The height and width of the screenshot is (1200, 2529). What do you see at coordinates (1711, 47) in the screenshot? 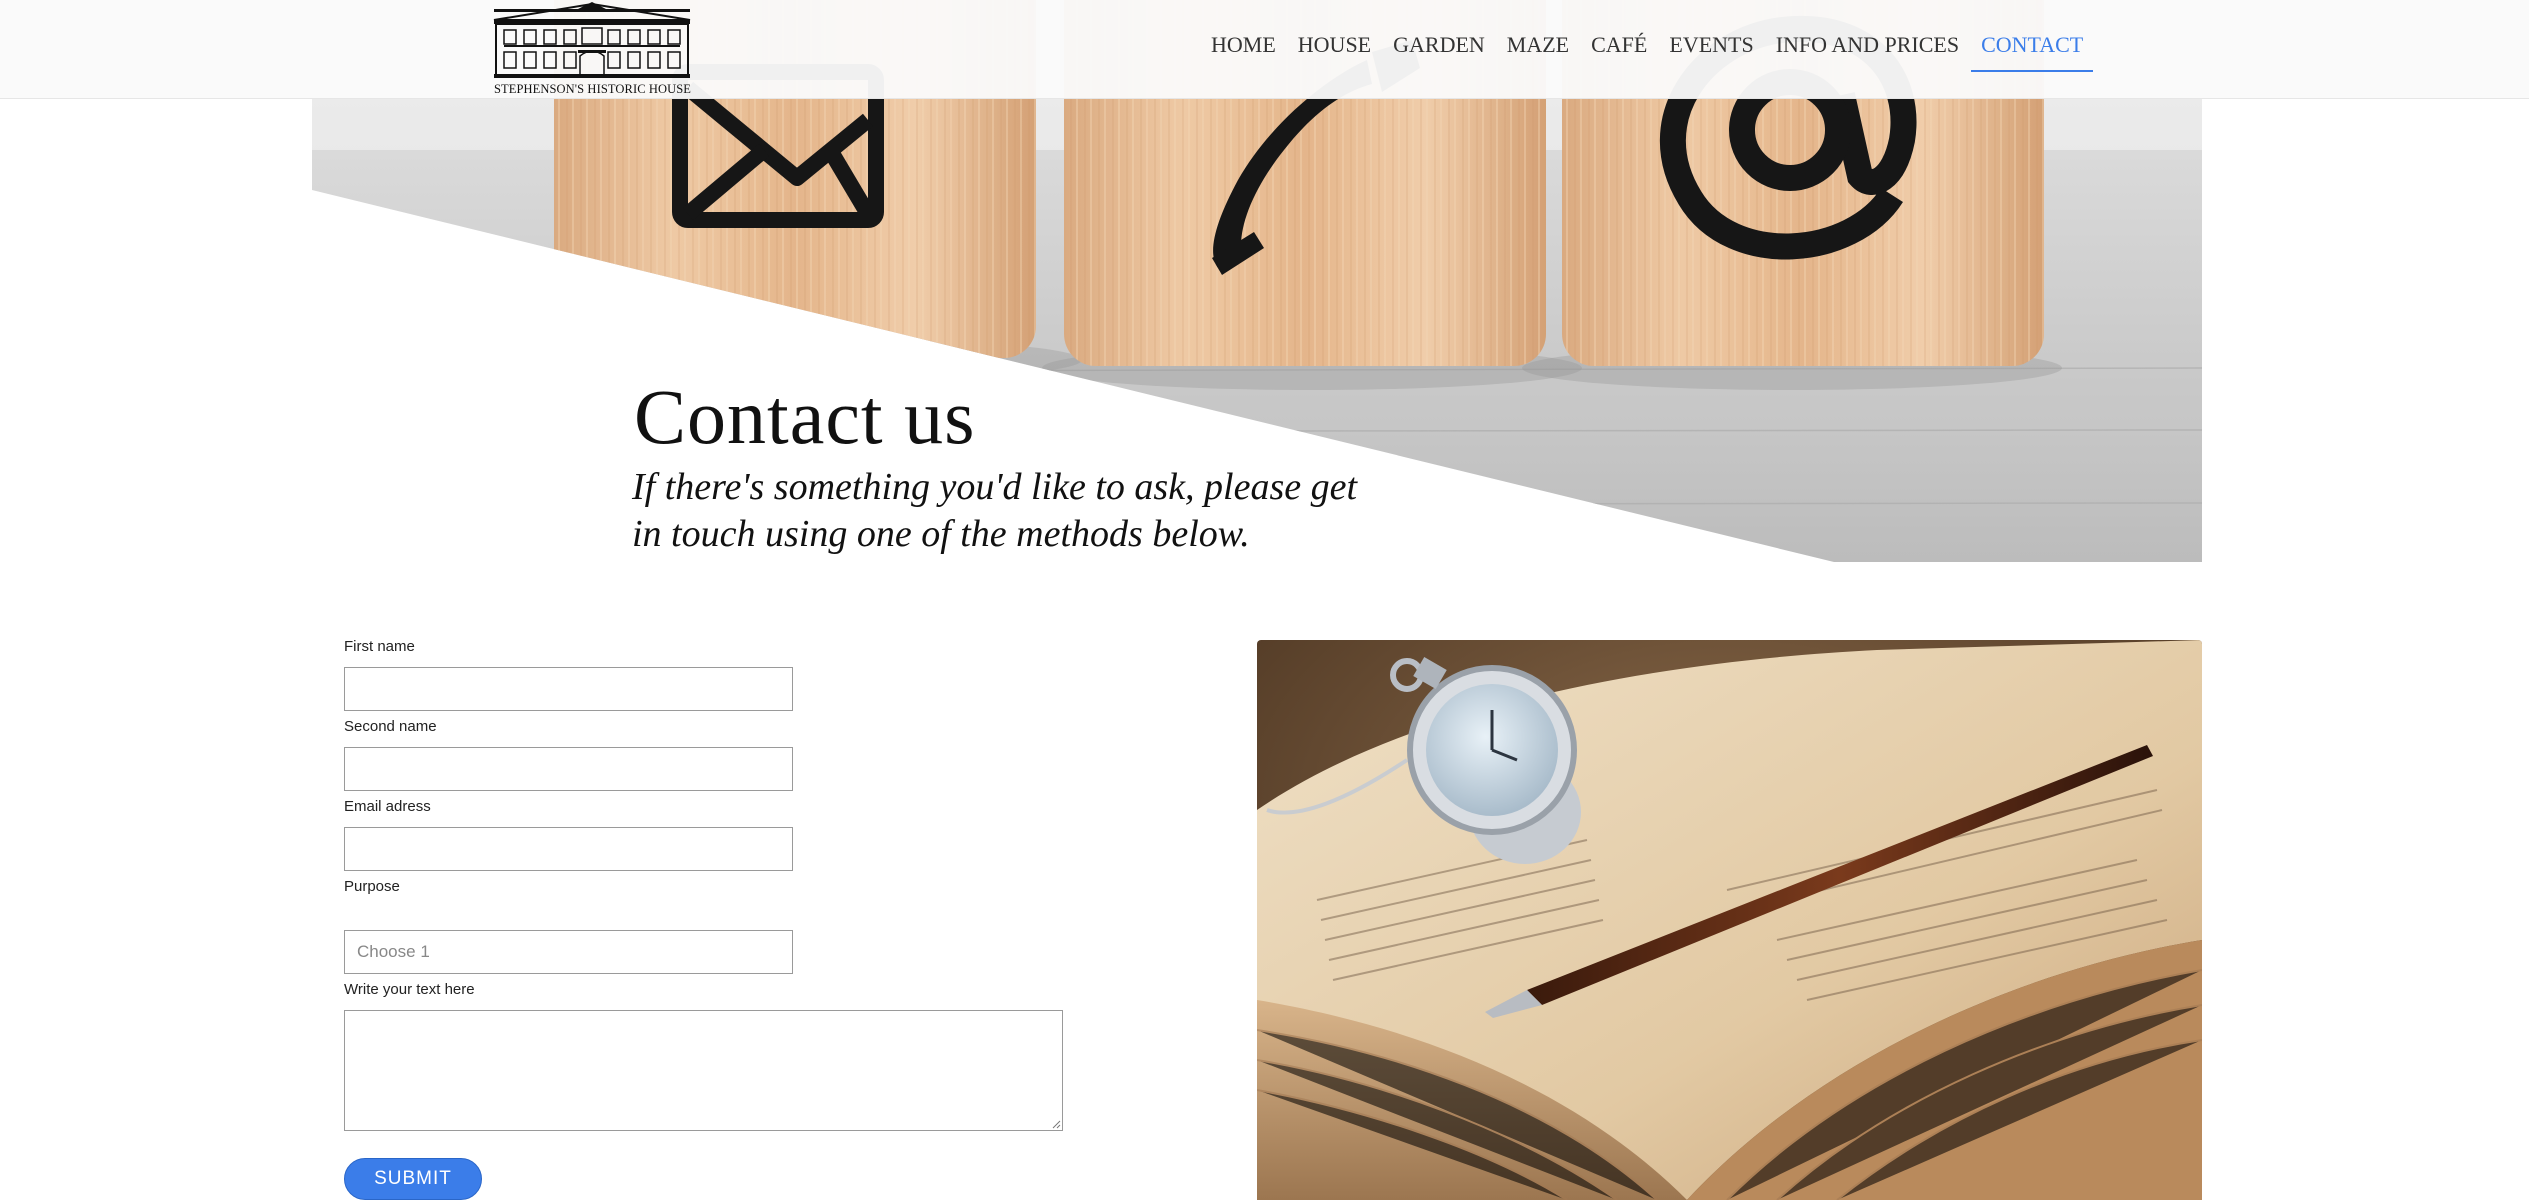
I see `nav-events: EVENTS` at bounding box center [1711, 47].